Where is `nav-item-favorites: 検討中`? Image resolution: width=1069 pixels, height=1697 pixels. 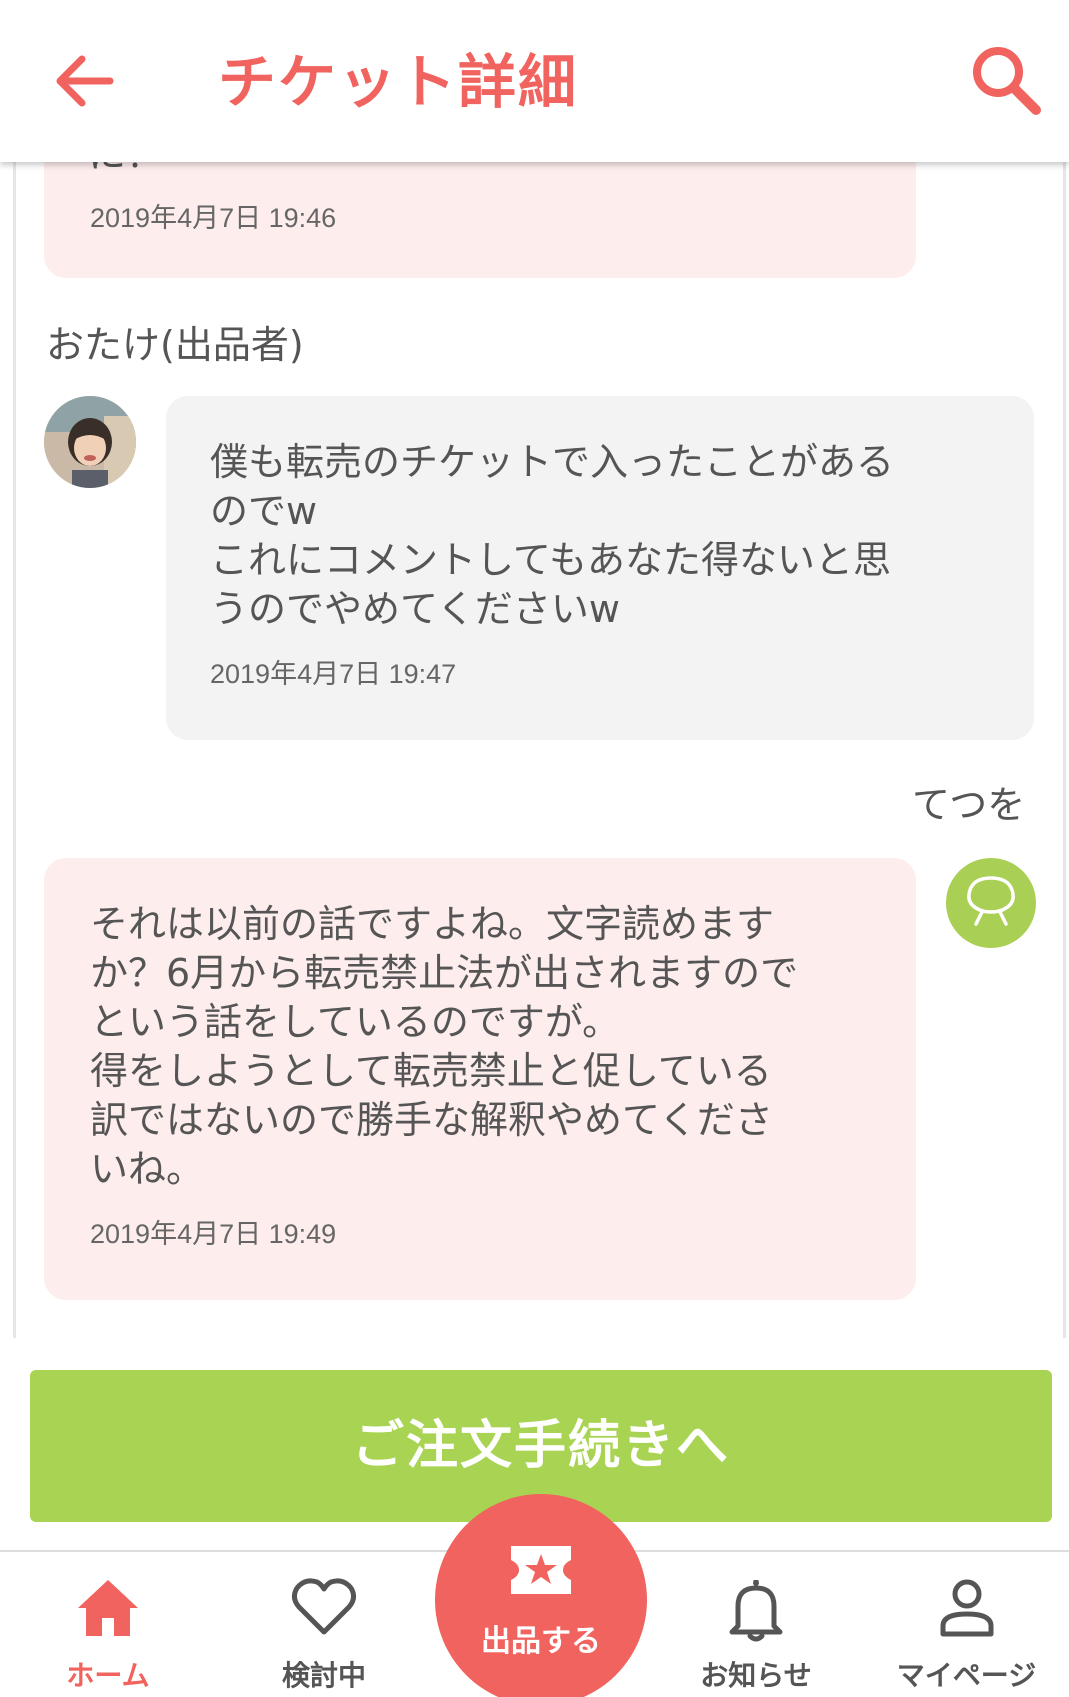 nav-item-favorites: 検討中 is located at coordinates (324, 1624).